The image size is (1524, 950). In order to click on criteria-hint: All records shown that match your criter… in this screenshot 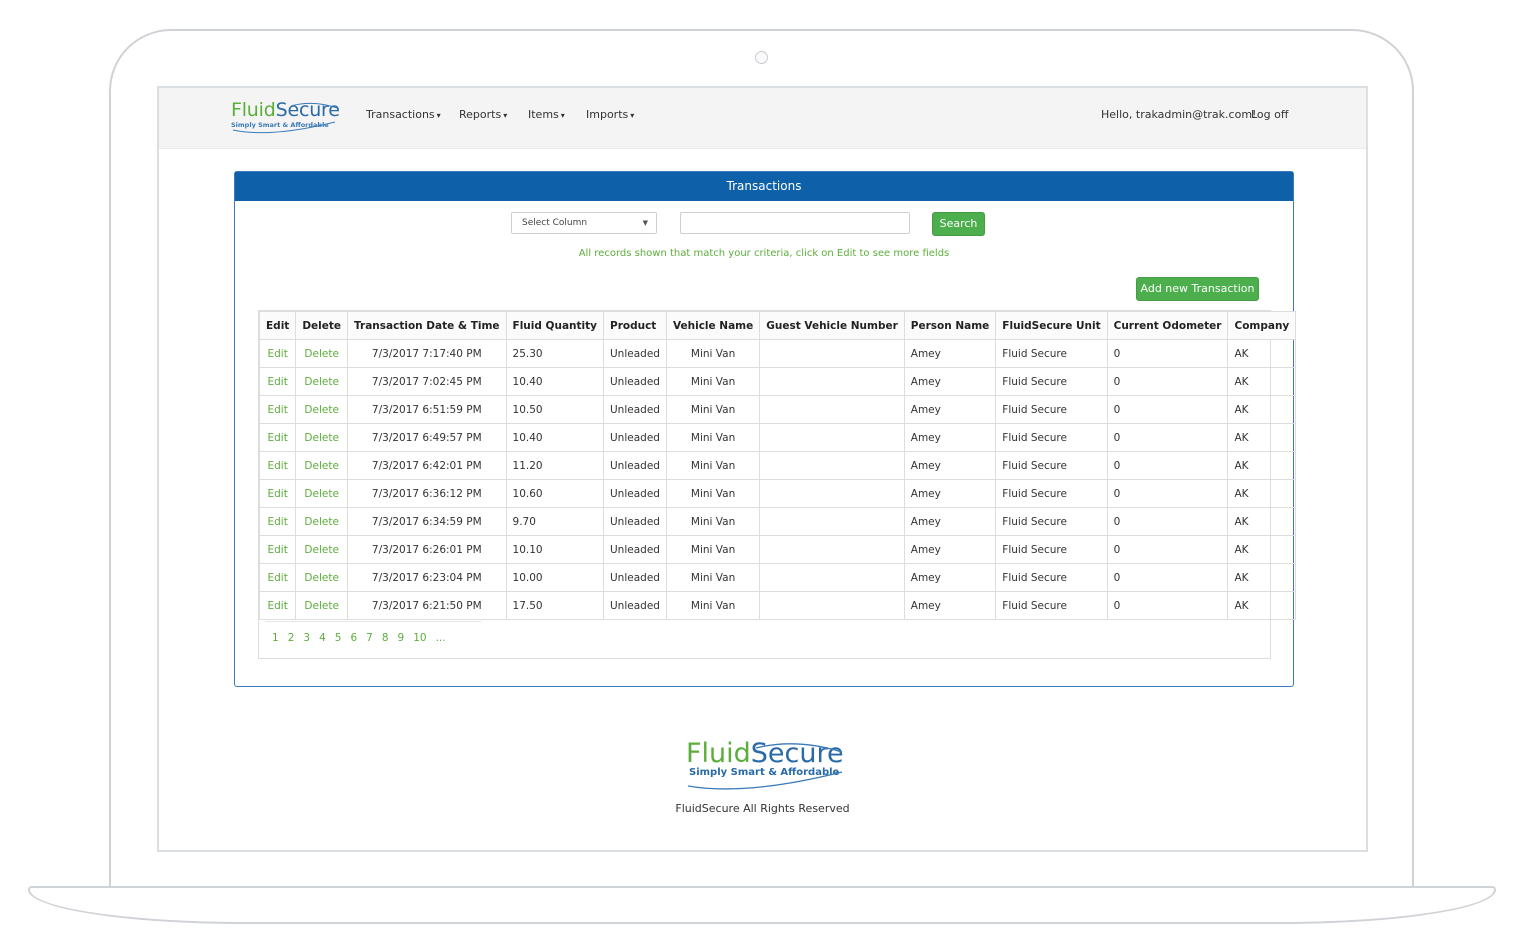, I will do `click(764, 253)`.